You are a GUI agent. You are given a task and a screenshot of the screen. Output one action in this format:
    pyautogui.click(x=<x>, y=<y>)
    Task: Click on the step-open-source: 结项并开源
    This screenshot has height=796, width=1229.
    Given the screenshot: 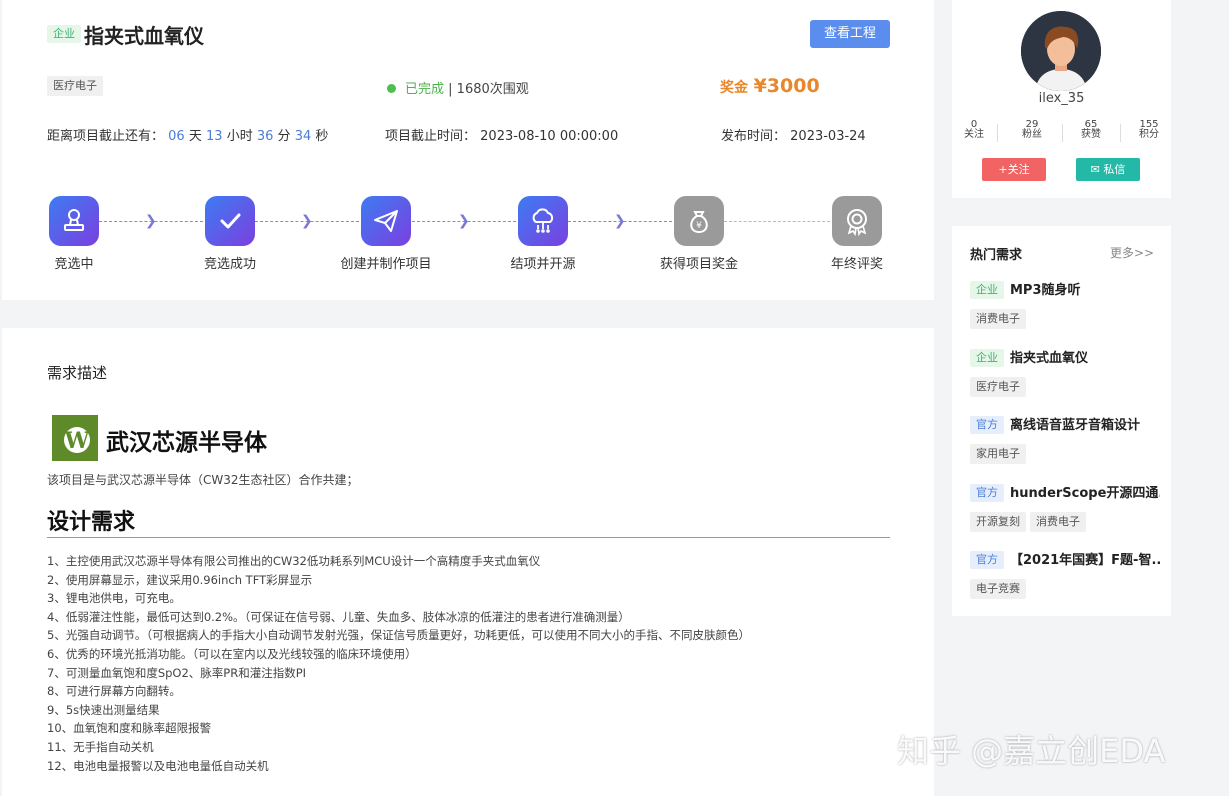 What is the action you would take?
    pyautogui.click(x=543, y=234)
    